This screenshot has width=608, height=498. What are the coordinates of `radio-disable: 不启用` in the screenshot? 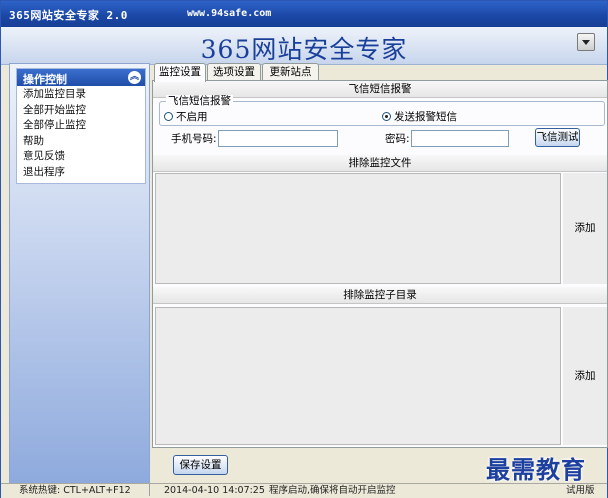 It's located at (186, 117).